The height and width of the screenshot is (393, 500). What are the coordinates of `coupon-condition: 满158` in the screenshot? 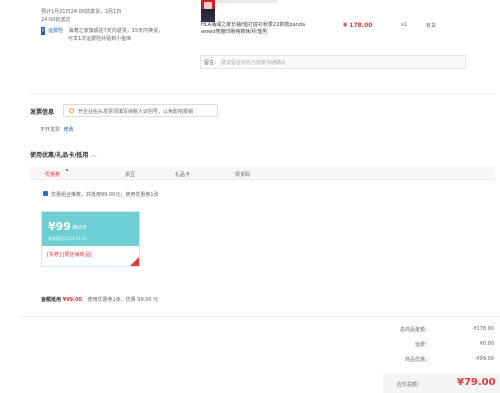 It's located at (79, 228).